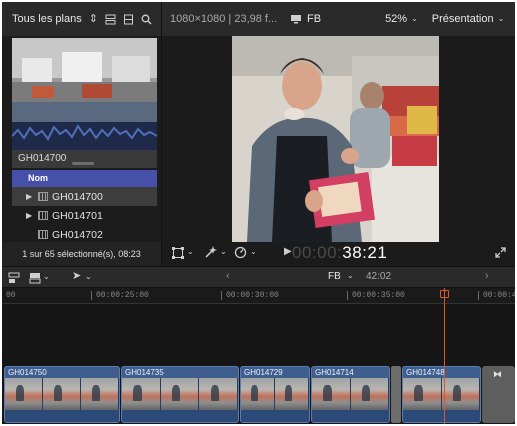  Describe the element at coordinates (334, 372) in the screenshot. I see `clip-name: GH014714` at that location.